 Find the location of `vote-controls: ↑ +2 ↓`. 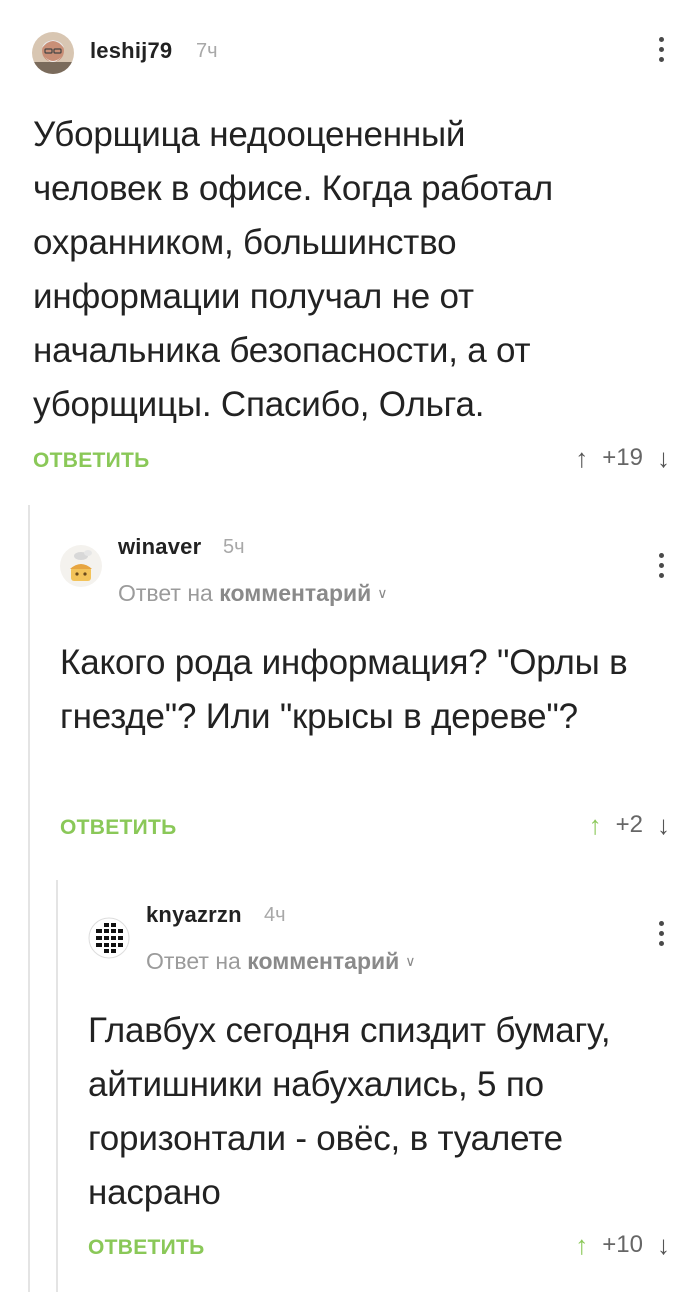

vote-controls: ↑ +2 ↓ is located at coordinates (629, 825).